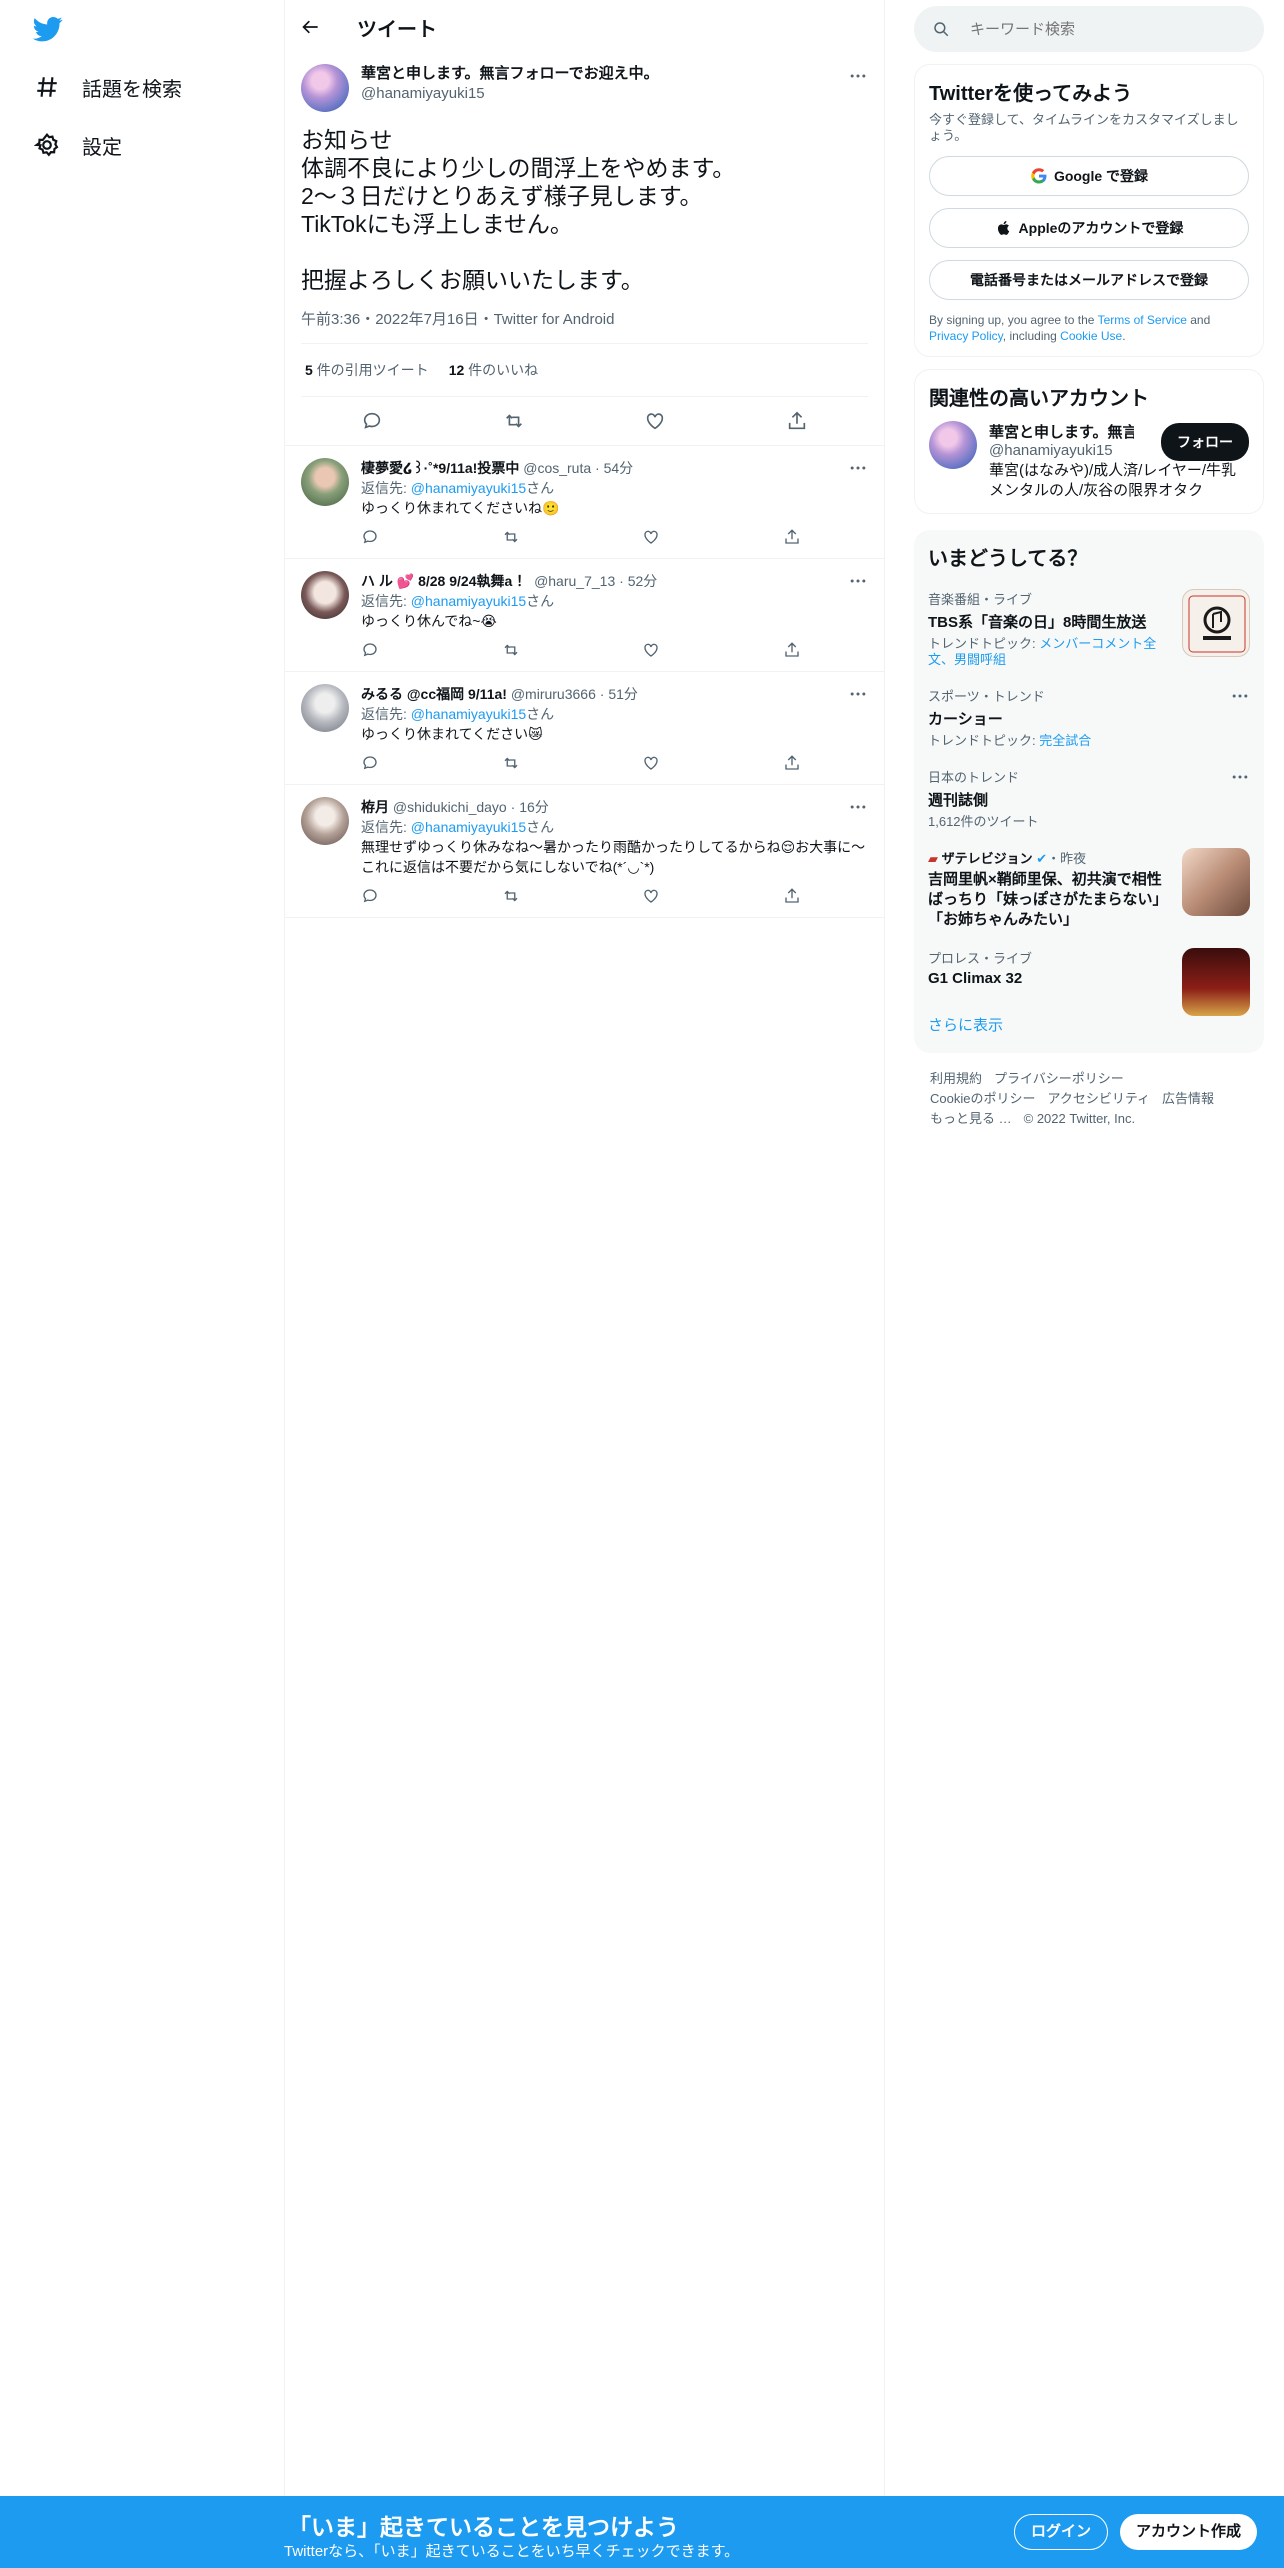 The height and width of the screenshot is (2568, 1284). What do you see at coordinates (1061, 431) in the screenshot?
I see `account-name: 華宮と申します。無言フォローでお迎え中。` at bounding box center [1061, 431].